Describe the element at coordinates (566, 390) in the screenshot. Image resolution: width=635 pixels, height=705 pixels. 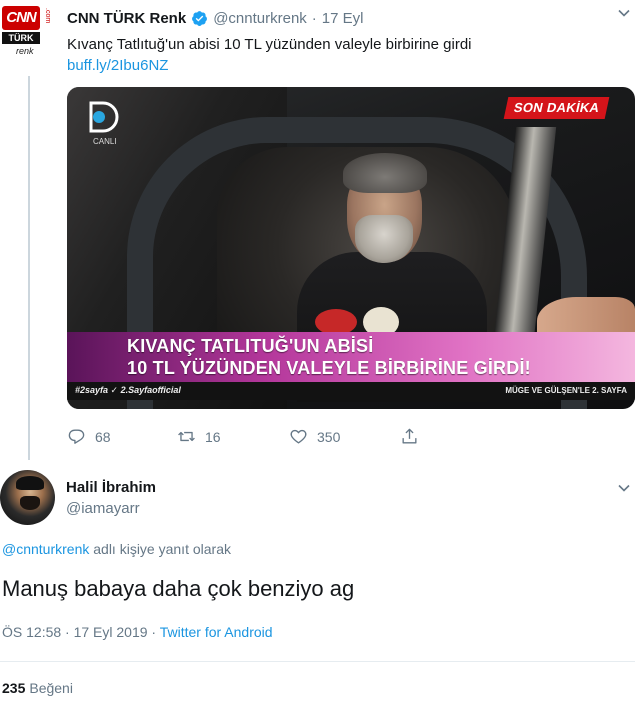
I see `program-name: MÜGE VE GÜLŞEN'LE 2. SAYFA` at that location.